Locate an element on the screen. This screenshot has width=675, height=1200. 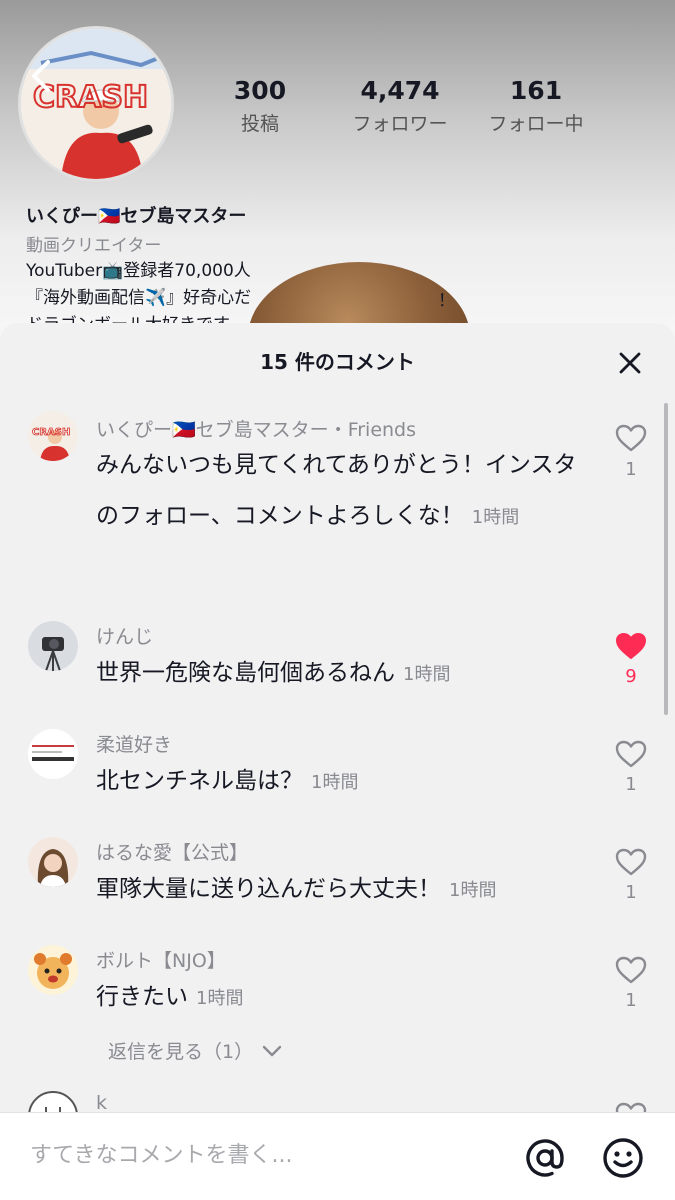
friends-tag: Friends is located at coordinates (382, 430).